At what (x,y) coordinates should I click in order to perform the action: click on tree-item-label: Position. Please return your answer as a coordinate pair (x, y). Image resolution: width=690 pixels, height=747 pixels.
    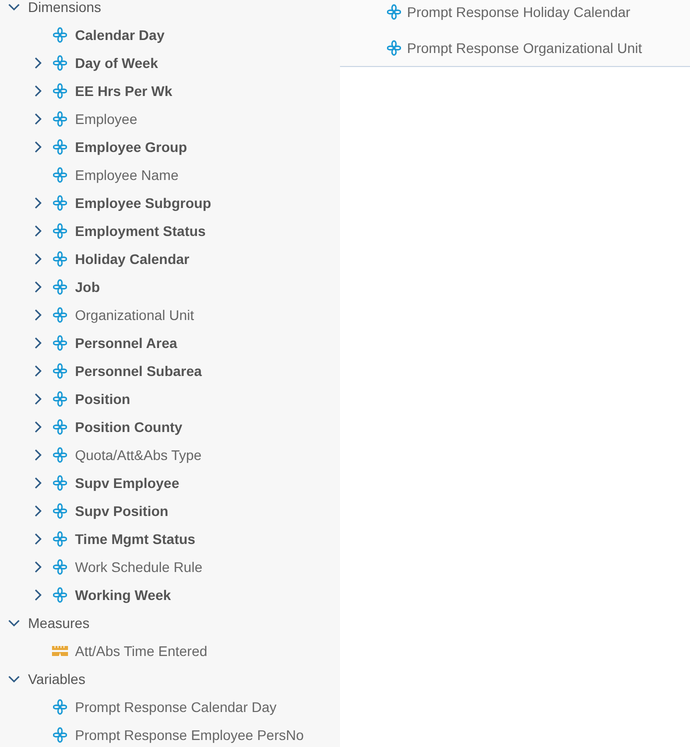
    Looking at the image, I should click on (102, 399).